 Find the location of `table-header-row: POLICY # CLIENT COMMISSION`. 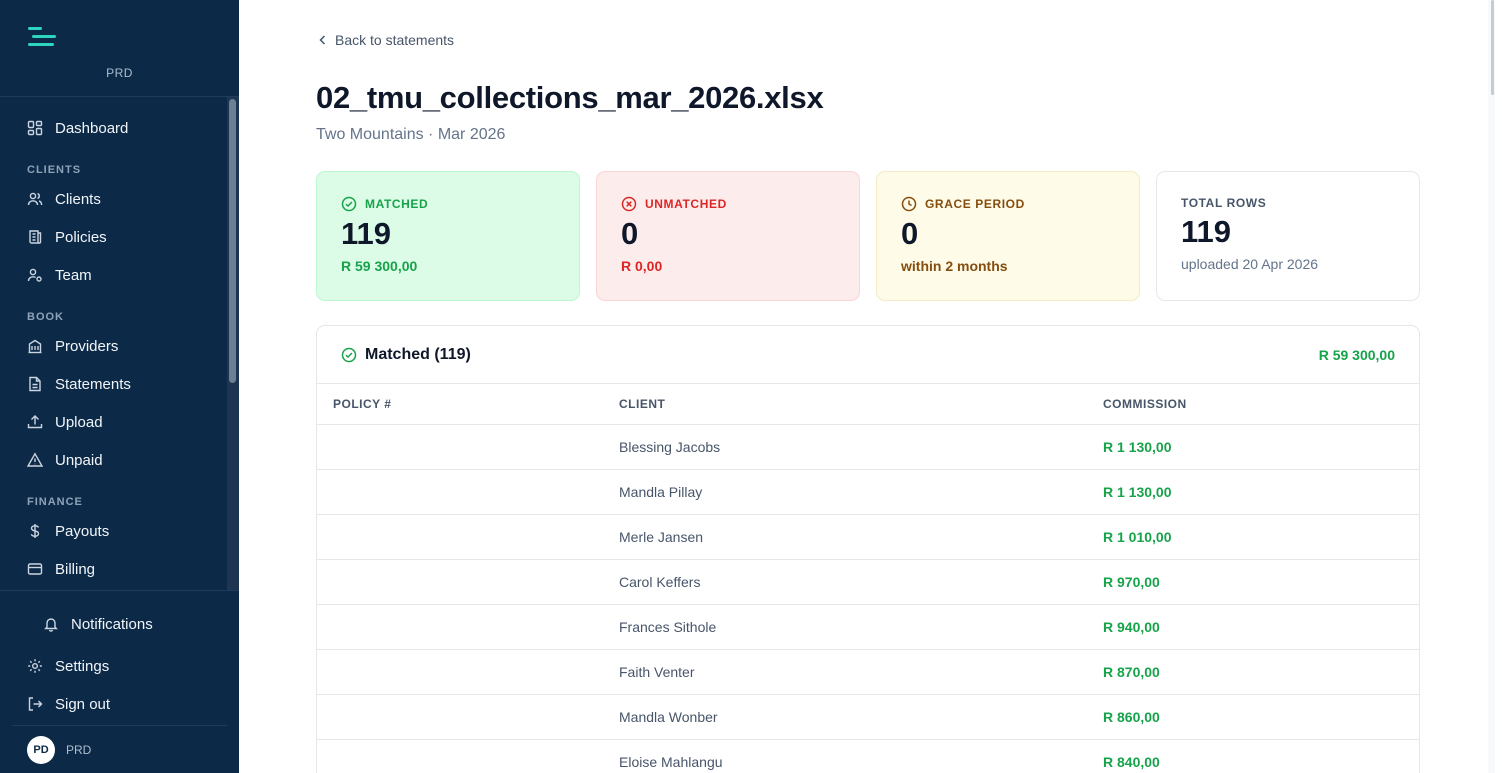

table-header-row: POLICY # CLIENT COMMISSION is located at coordinates (868, 404).